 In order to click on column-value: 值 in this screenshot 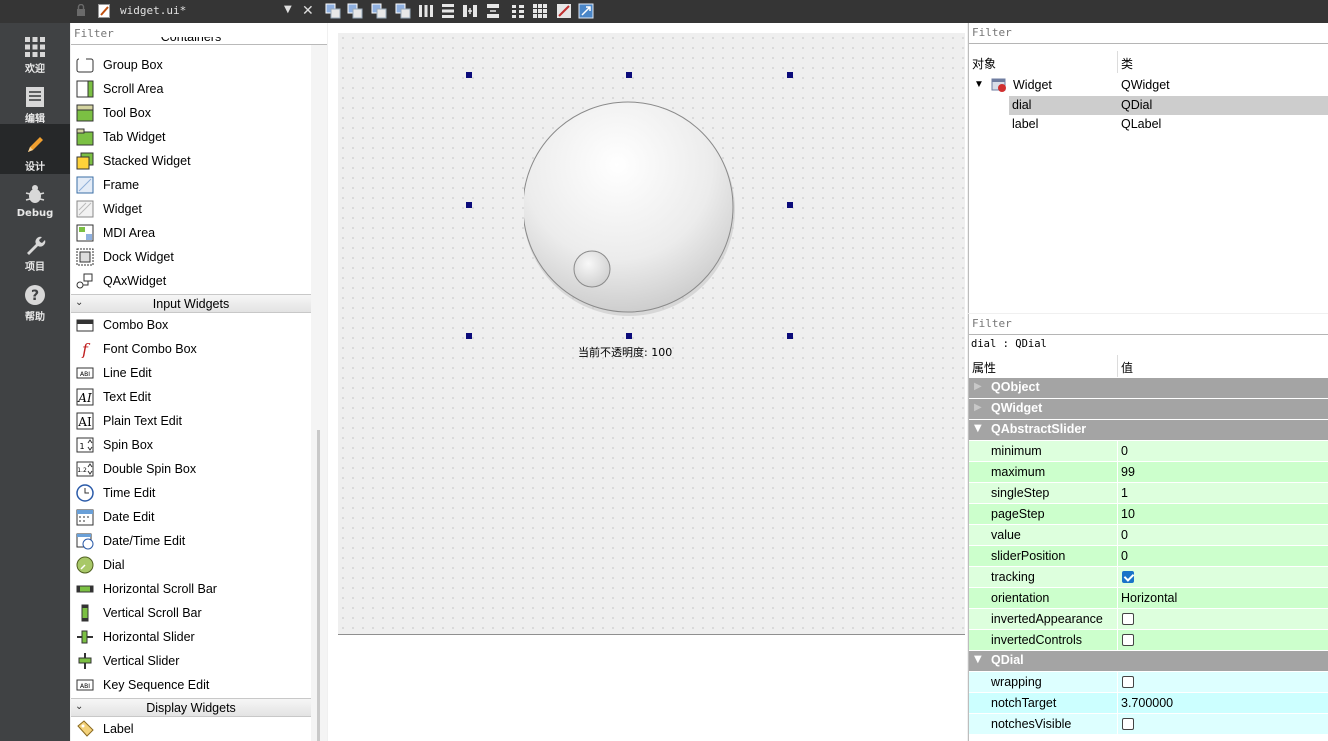, I will do `click(1127, 367)`.